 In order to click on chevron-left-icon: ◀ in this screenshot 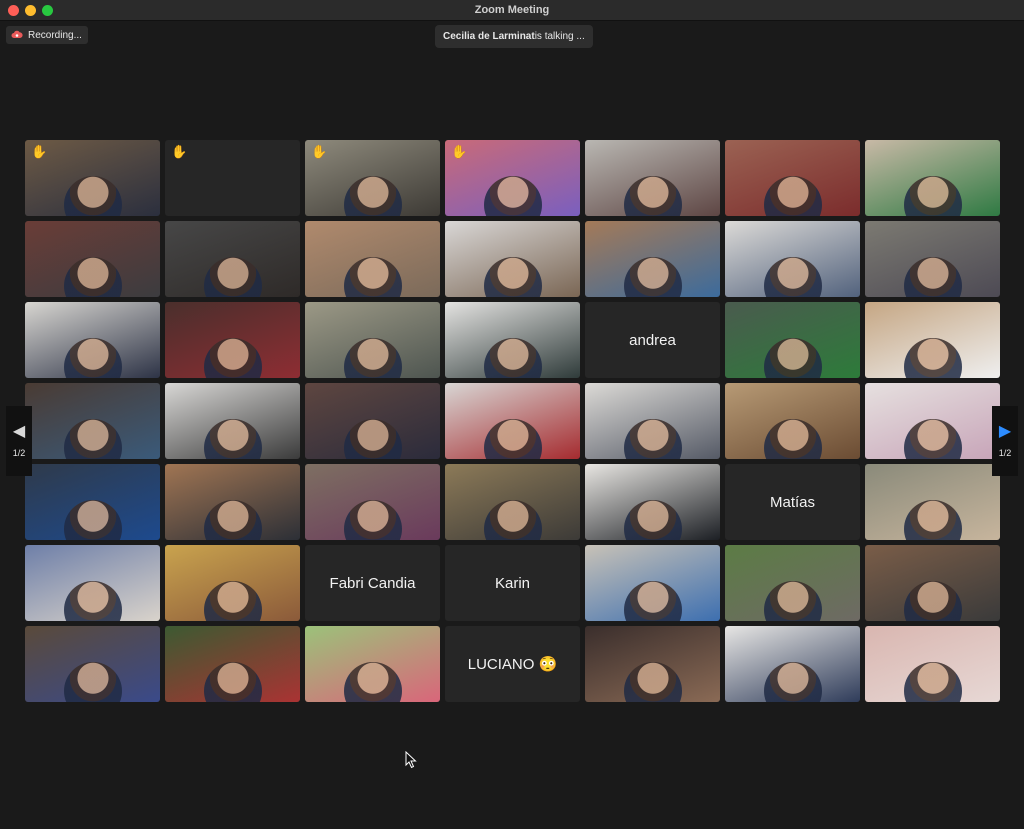, I will do `click(19, 431)`.